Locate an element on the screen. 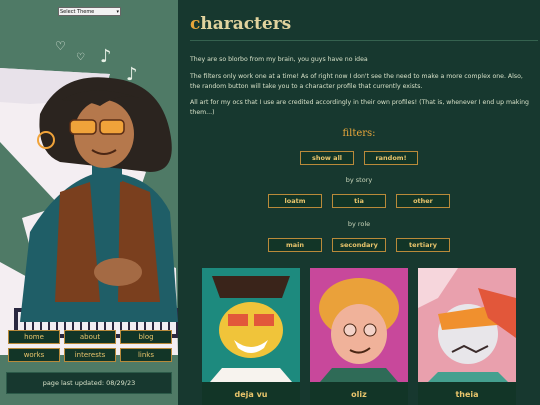 The width and height of the screenshot is (540, 405). title-divider is located at coordinates (364, 40).